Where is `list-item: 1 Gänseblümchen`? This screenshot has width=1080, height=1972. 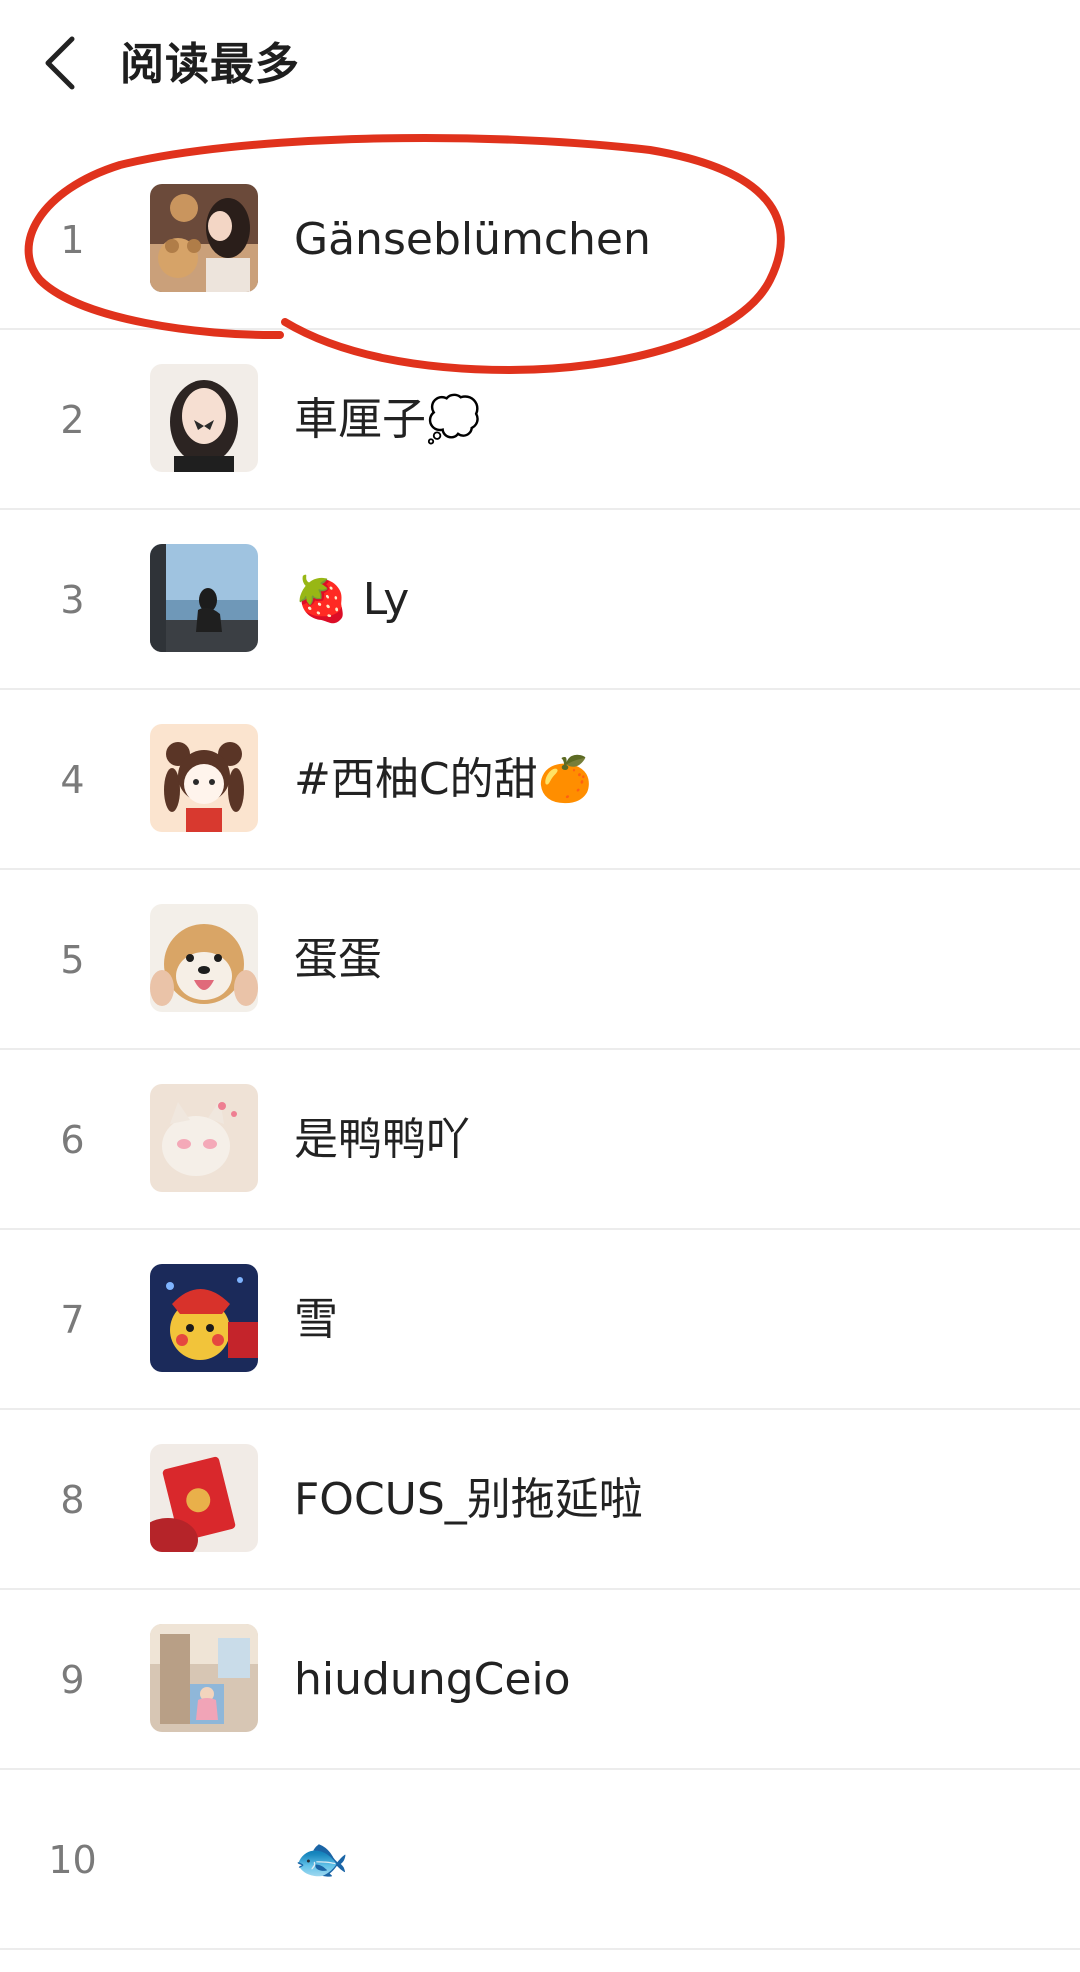
list-item: 1 Gänseblümchen is located at coordinates (540, 240).